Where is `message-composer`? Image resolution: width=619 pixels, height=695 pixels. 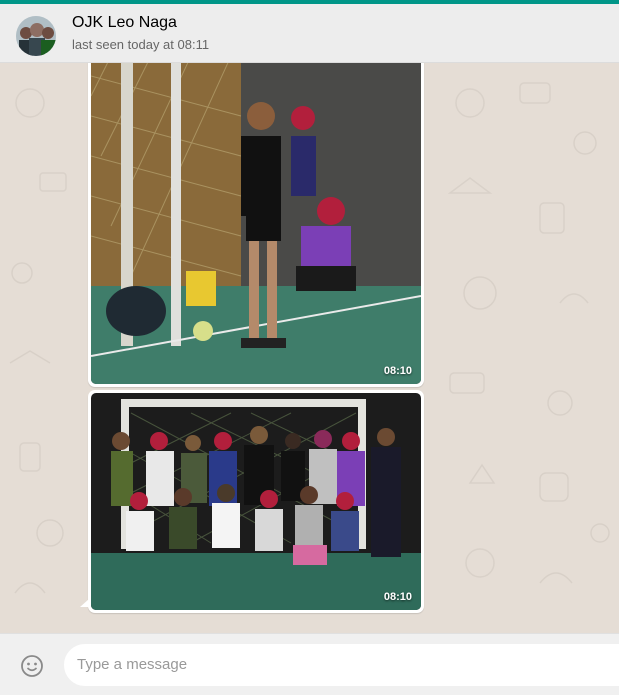 message-composer is located at coordinates (309, 664).